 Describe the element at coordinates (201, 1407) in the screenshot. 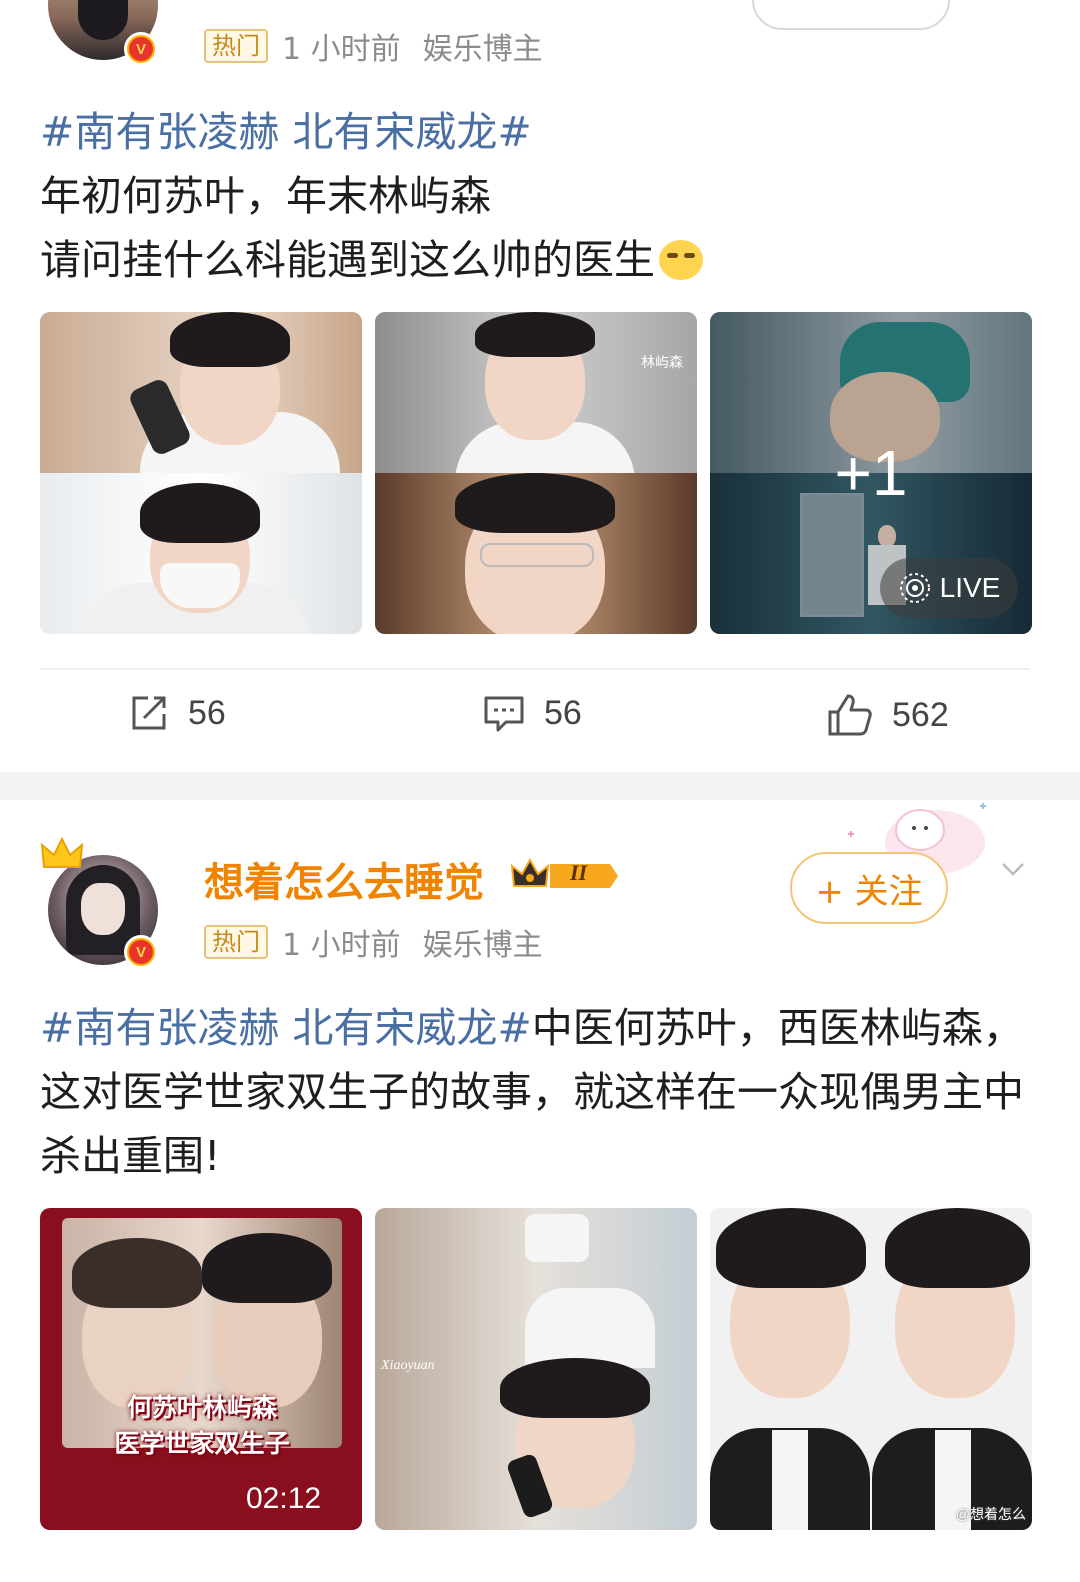

I see `video-caption-line: 何苏叶林屿森` at that location.